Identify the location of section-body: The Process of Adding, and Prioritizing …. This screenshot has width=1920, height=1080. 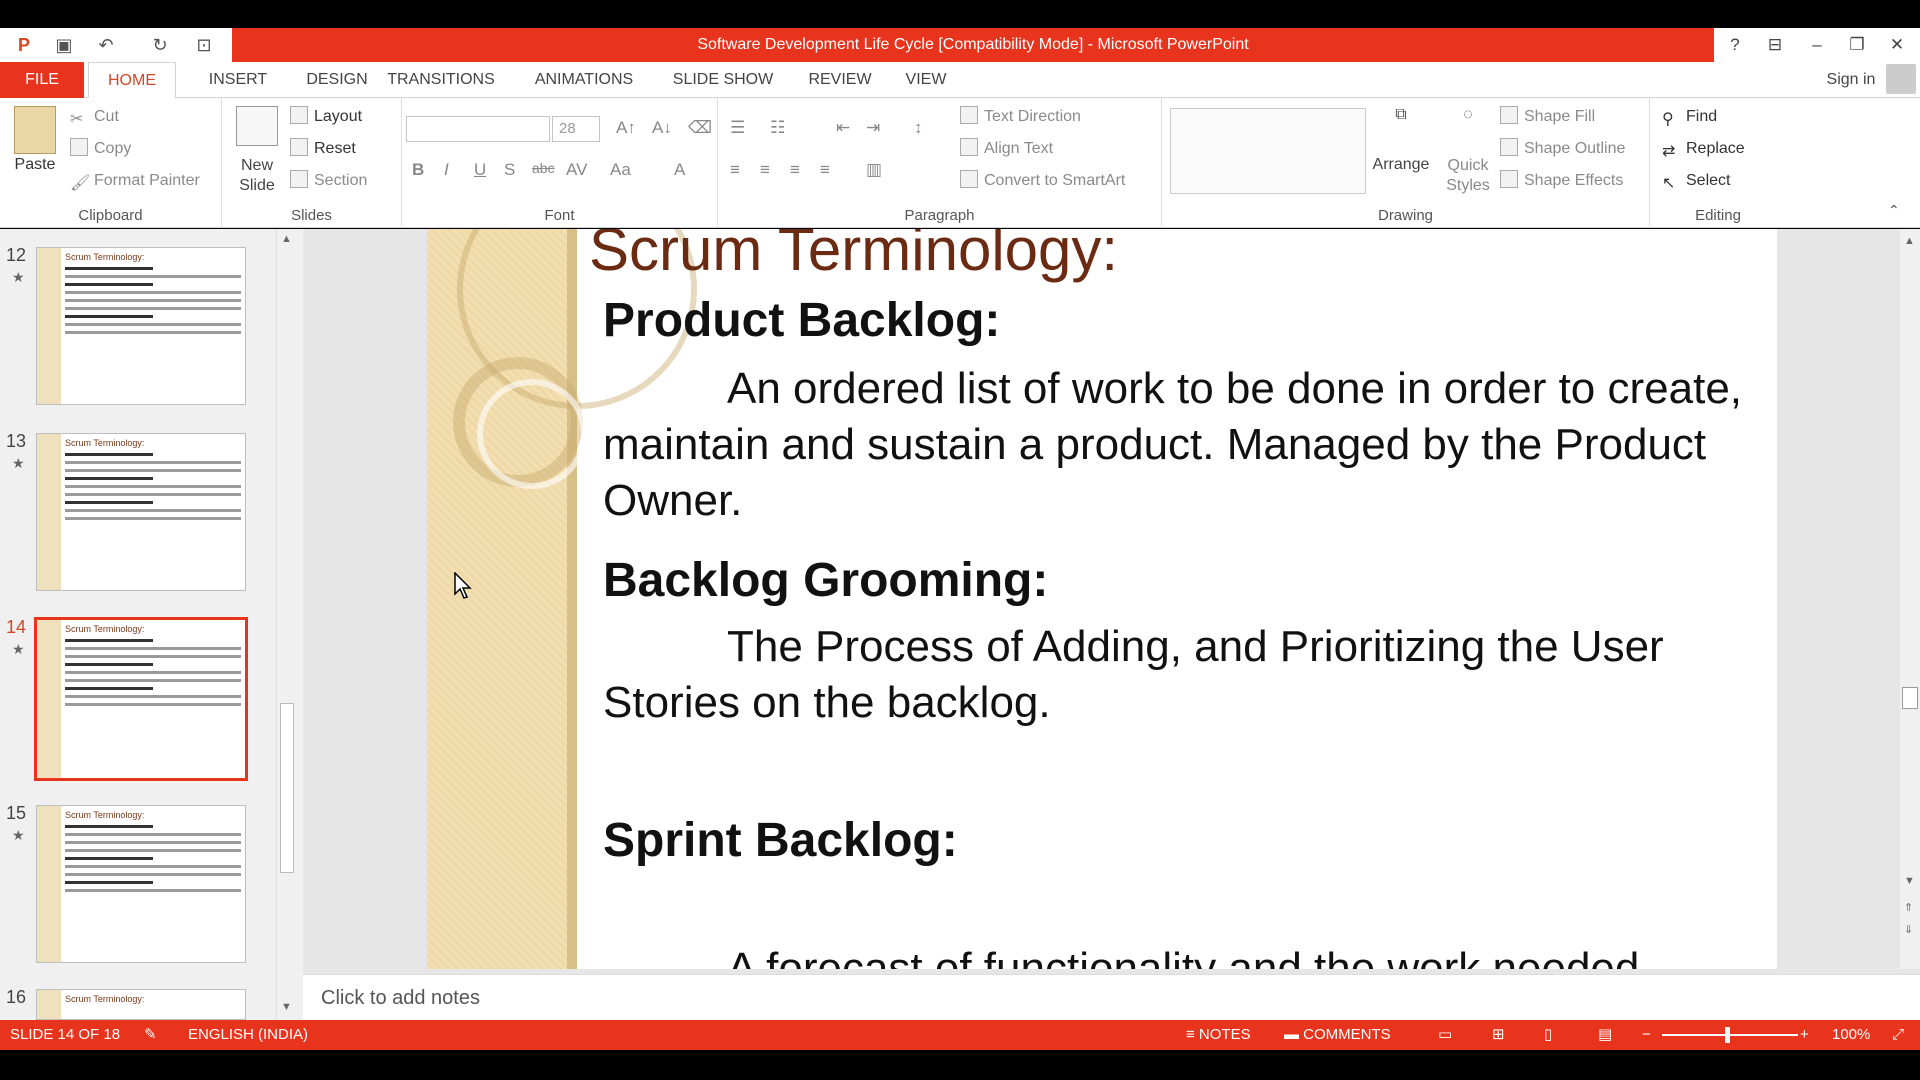
(1183, 675).